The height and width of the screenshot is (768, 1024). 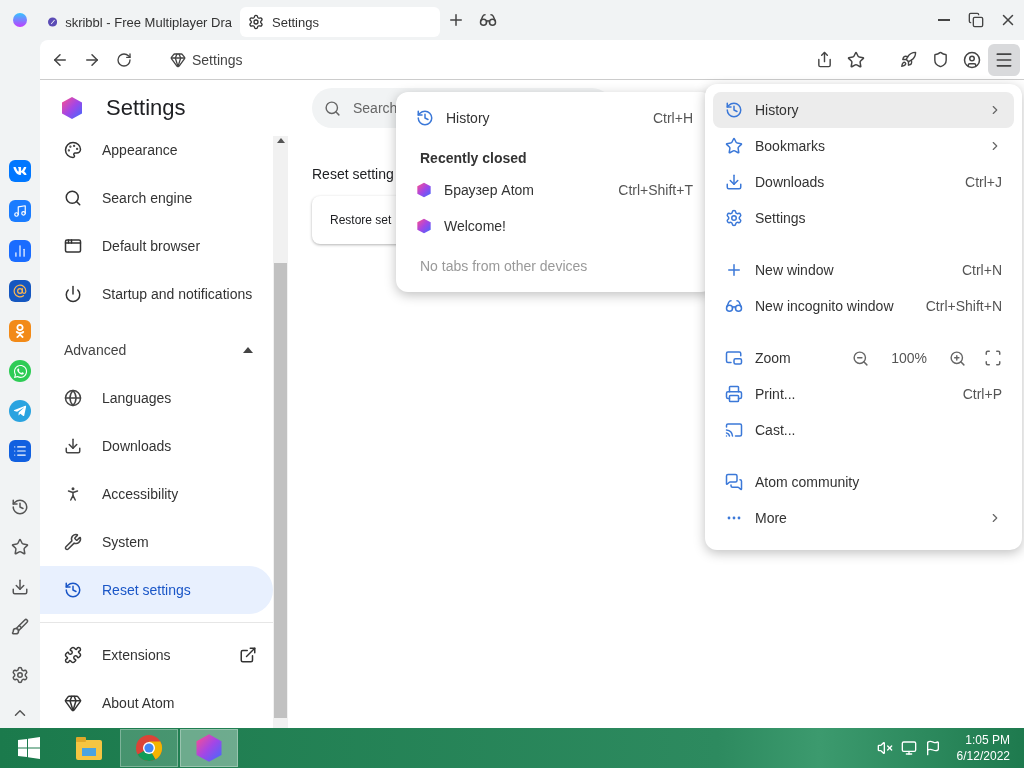 What do you see at coordinates (944, 20) in the screenshot?
I see `minimize-icon` at bounding box center [944, 20].